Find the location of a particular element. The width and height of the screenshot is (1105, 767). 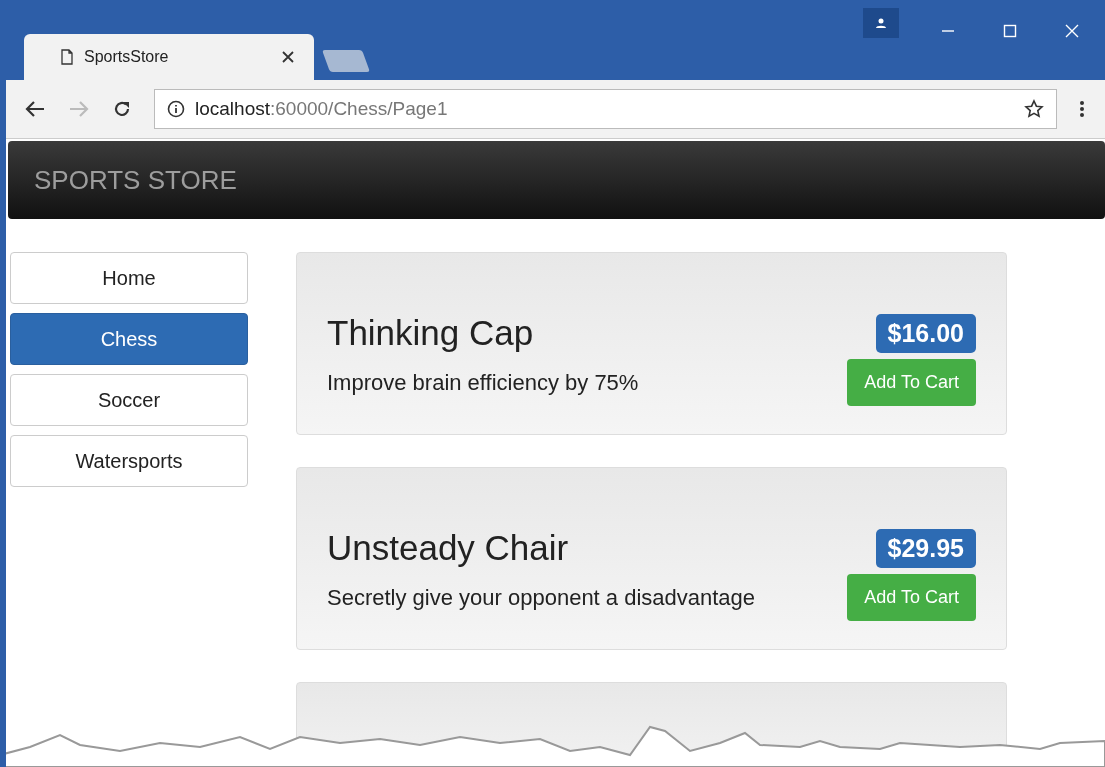

brand-title: SPORTS STORE is located at coordinates (135, 180).